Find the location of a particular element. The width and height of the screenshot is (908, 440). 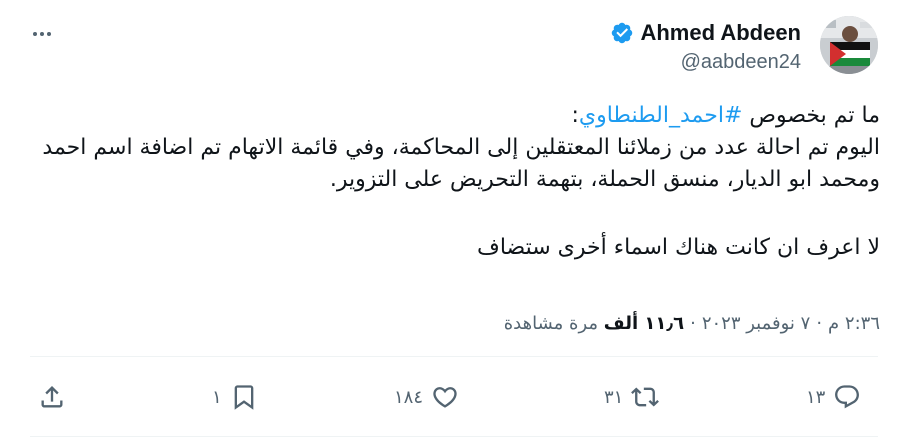

heart-icon is located at coordinates (445, 397).